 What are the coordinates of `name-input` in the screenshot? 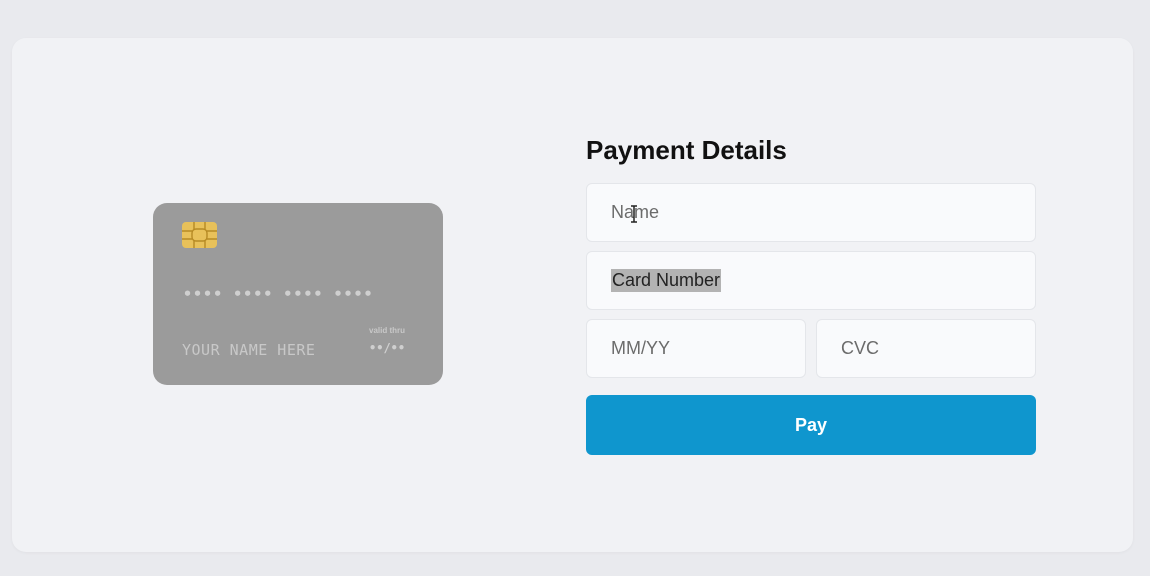 It's located at (811, 212).